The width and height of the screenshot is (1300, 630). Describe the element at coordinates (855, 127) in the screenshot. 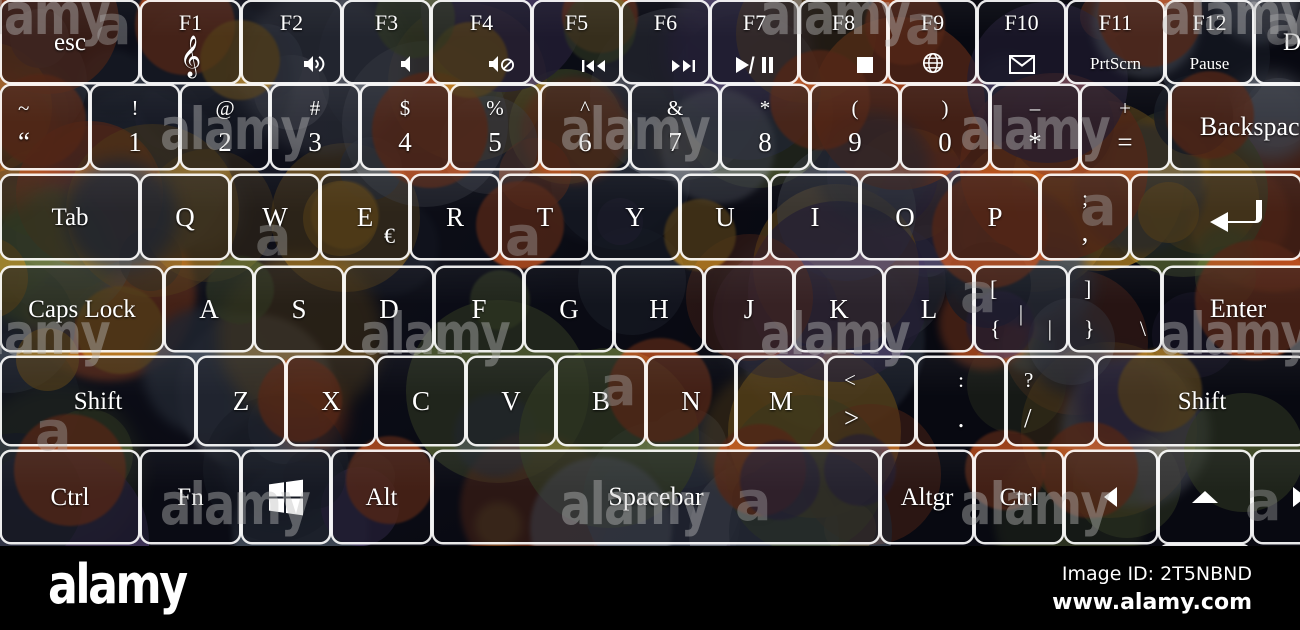

I see `key-nine: (9` at that location.